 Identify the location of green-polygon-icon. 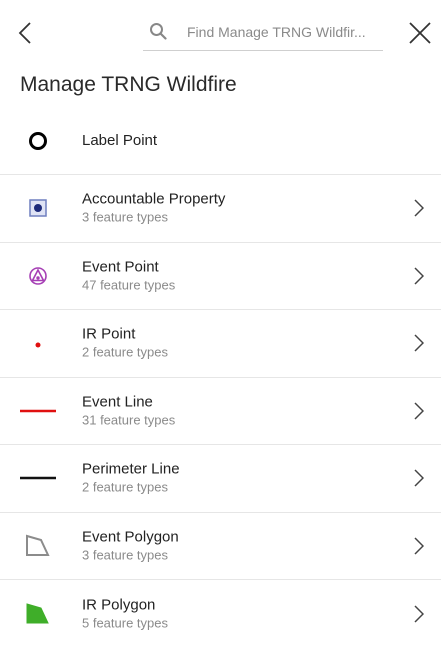
(38, 614).